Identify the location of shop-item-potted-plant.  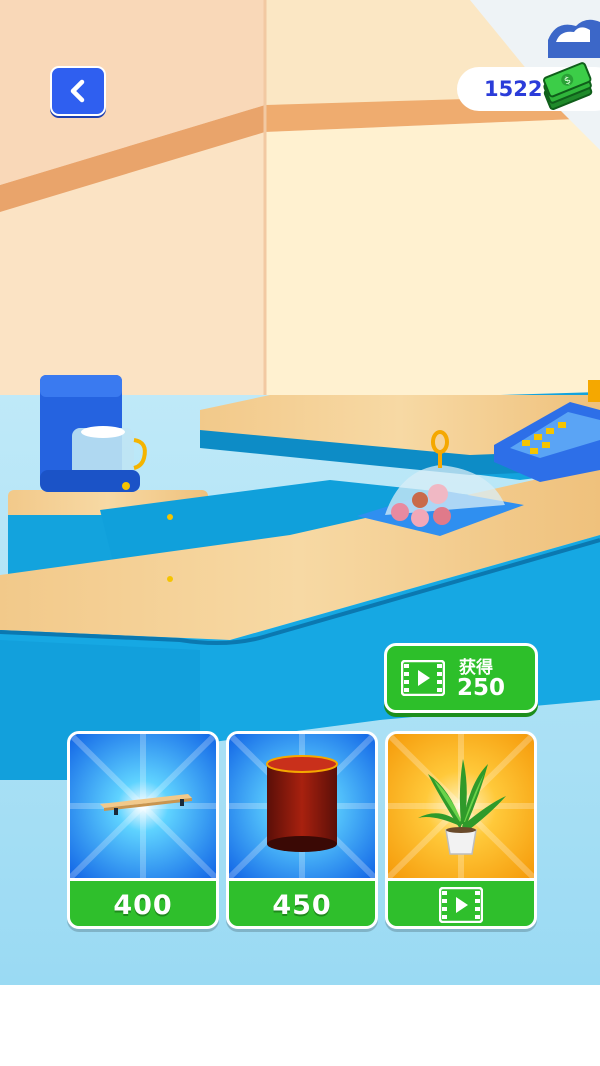
(461, 830).